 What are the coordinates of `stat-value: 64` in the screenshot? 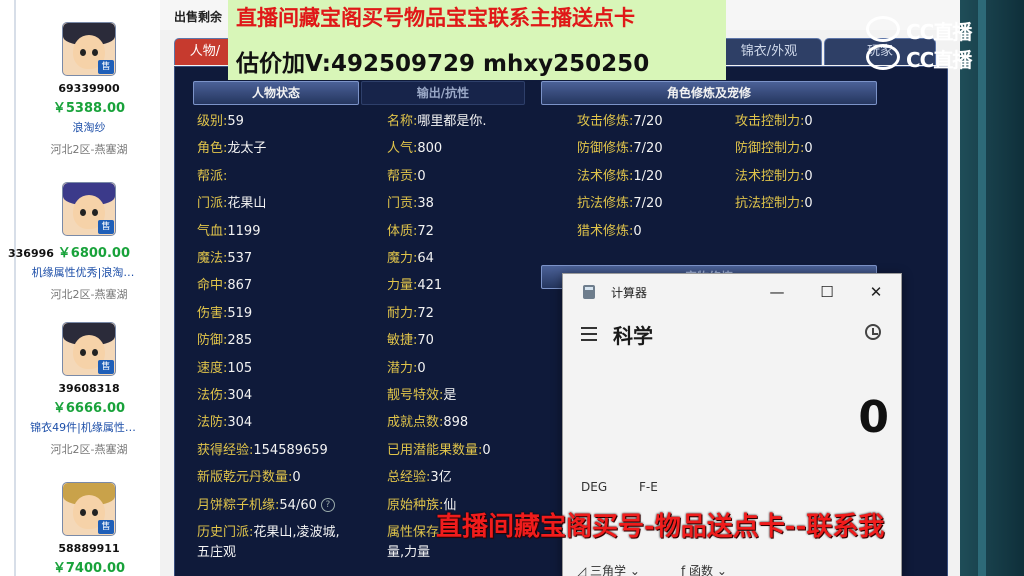 It's located at (425, 258).